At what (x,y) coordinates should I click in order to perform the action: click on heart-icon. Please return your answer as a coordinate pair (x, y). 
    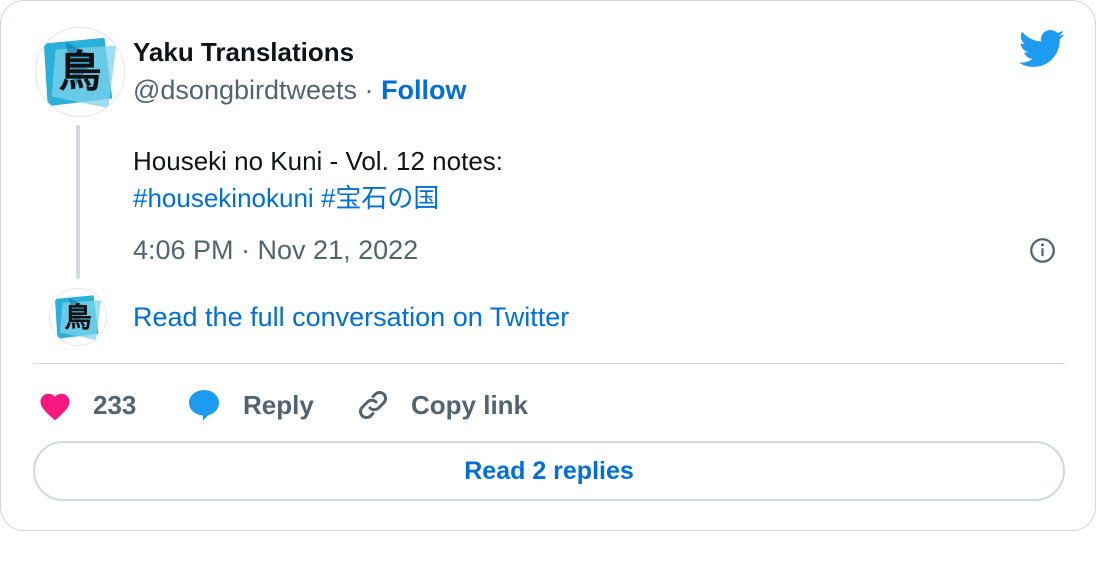
    Looking at the image, I should click on (55, 407).